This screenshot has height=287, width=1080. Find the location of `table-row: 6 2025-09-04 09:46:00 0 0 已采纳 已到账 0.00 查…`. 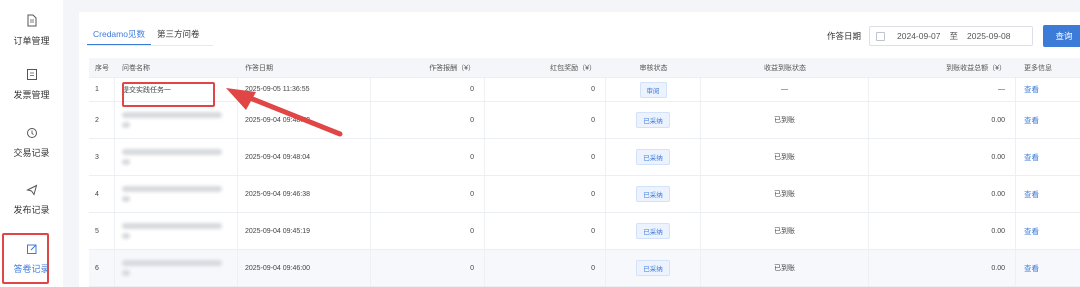

table-row: 6 2025-09-04 09:46:00 0 0 已采纳 已到账 0.00 查… is located at coordinates (584, 268).